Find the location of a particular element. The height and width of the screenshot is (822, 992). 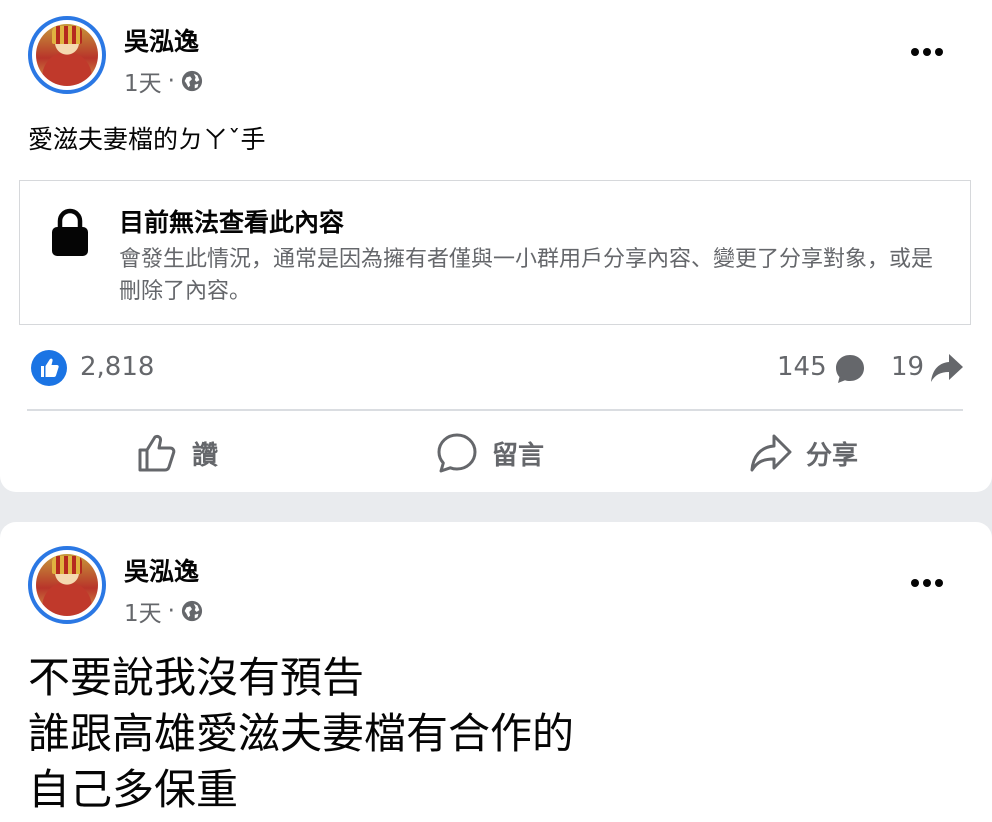

comment-label: 留言 is located at coordinates (518, 455).